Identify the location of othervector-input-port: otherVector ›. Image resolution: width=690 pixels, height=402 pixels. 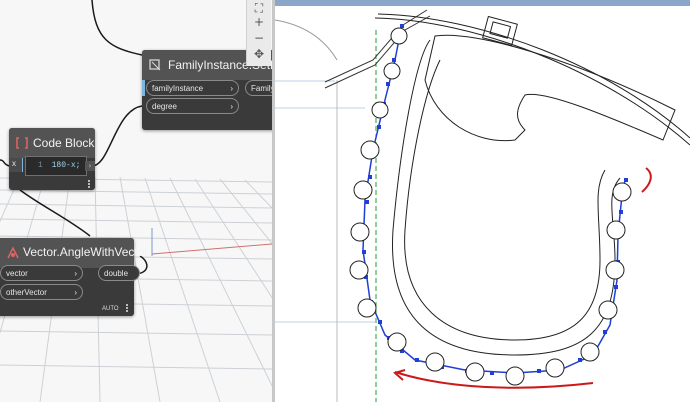
(41, 292).